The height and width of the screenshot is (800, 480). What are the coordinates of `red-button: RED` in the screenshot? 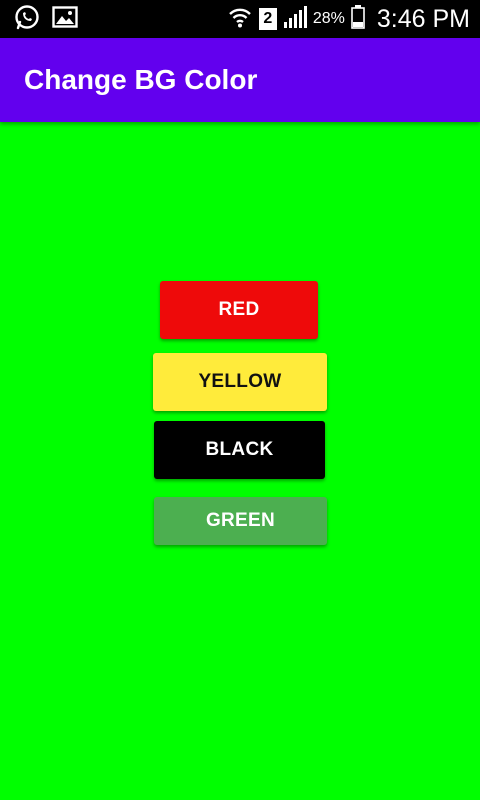 It's located at (239, 310).